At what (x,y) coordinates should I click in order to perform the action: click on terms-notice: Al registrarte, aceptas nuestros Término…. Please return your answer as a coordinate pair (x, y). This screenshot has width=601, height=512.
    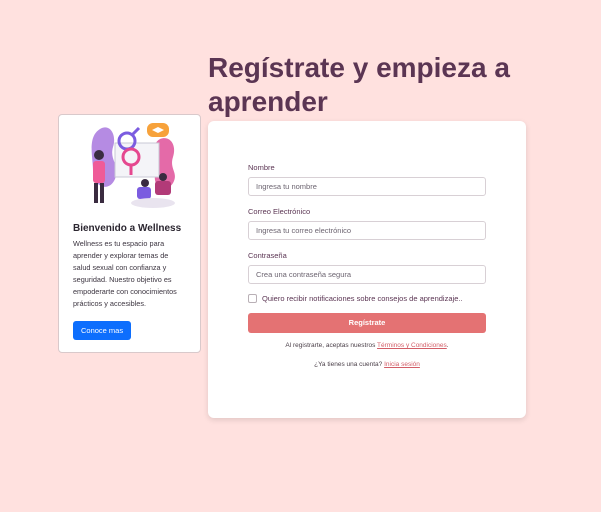
    Looking at the image, I should click on (367, 345).